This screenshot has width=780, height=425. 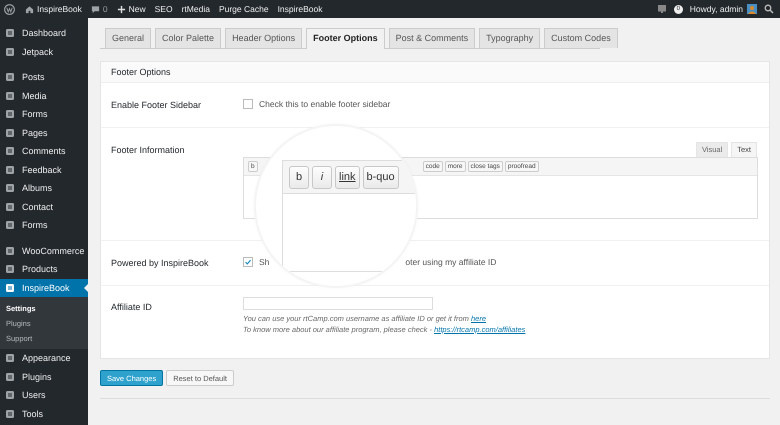 What do you see at coordinates (44, 413) in the screenshot?
I see `sidebar-item: Tools` at bounding box center [44, 413].